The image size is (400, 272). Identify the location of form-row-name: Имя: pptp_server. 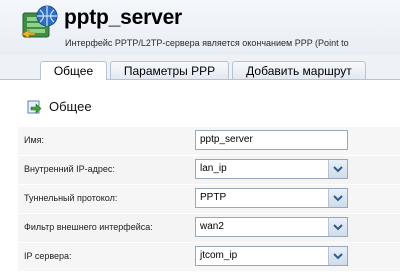
(209, 141).